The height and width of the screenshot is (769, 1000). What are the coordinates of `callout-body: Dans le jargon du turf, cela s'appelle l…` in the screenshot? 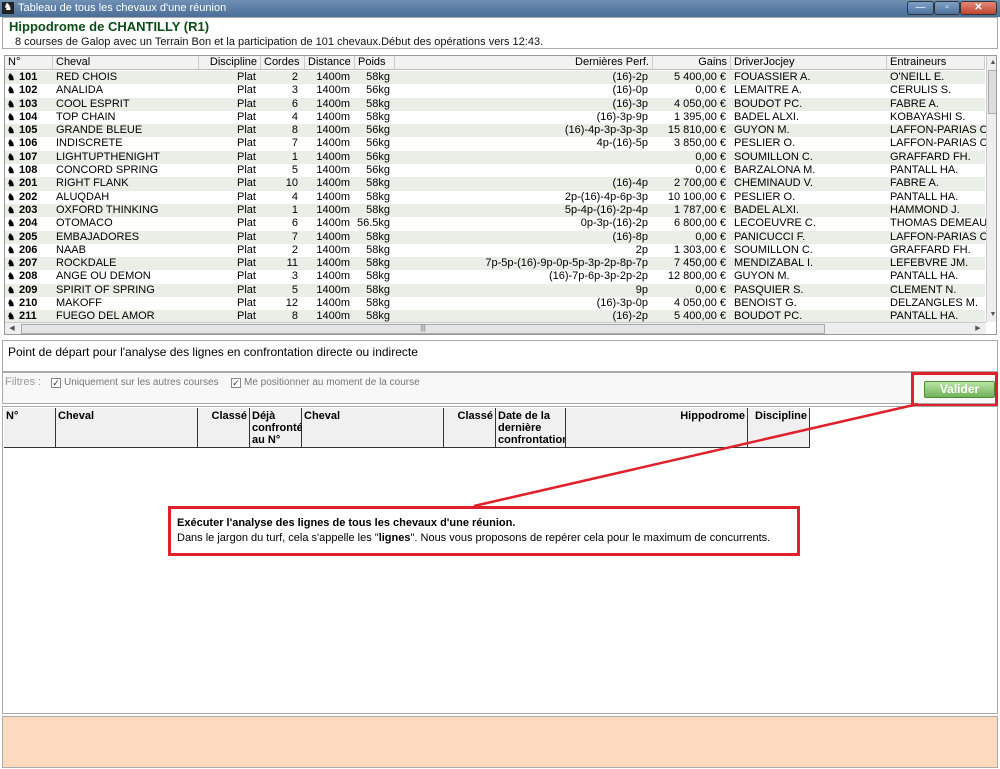 It's located at (484, 538).